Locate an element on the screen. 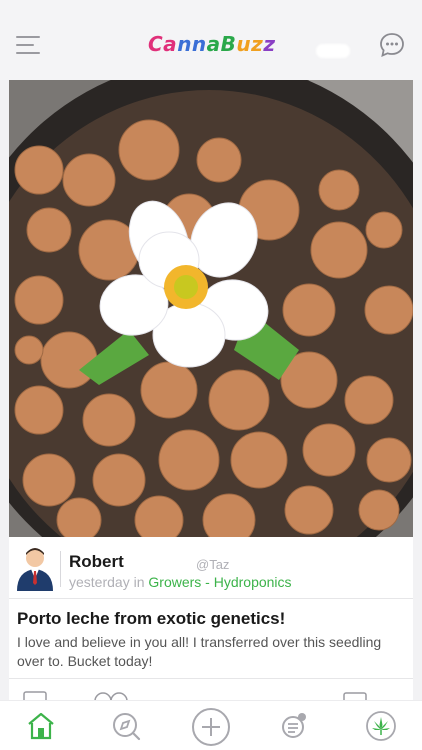 The image size is (422, 750). post-title: Porto leche from exotic genetics! is located at coordinates (151, 618).